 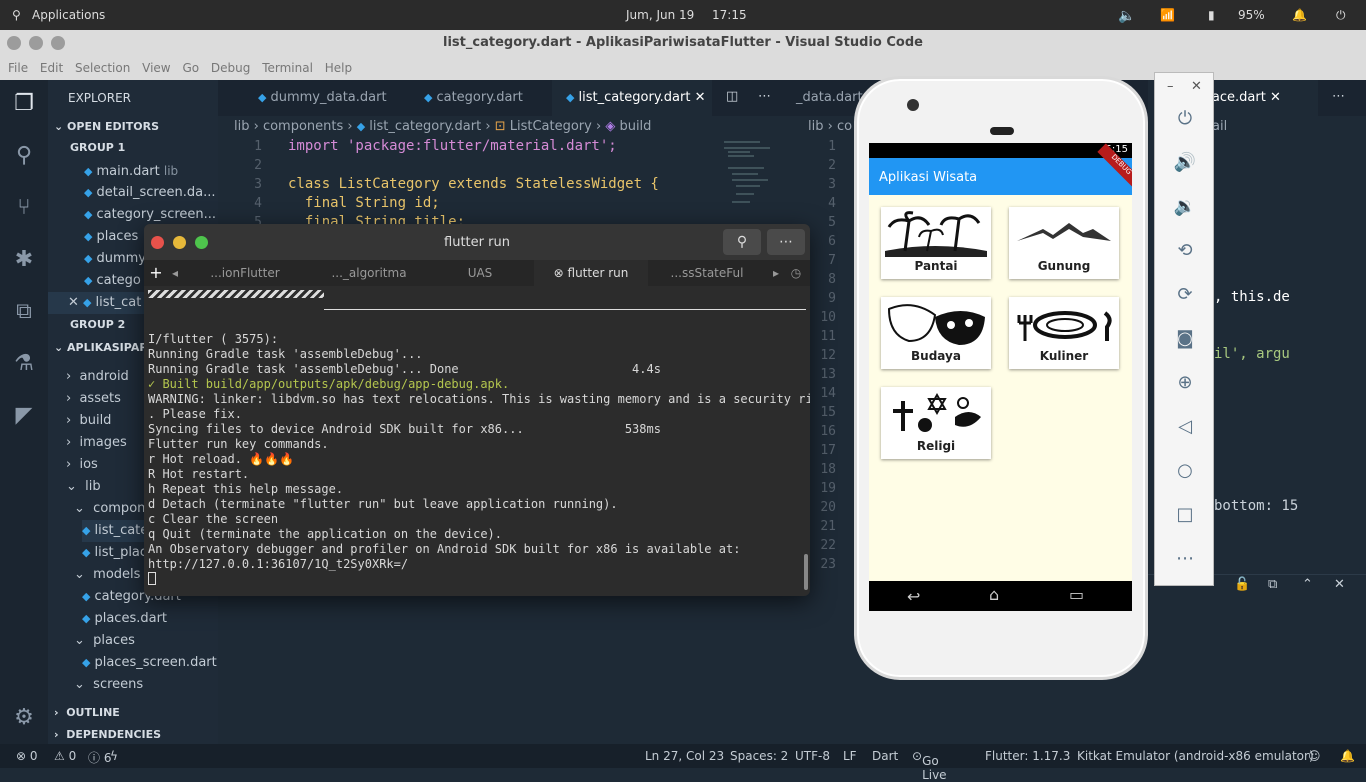 I want to click on tab-category: ◆ category.dart, so click(x=480, y=98).